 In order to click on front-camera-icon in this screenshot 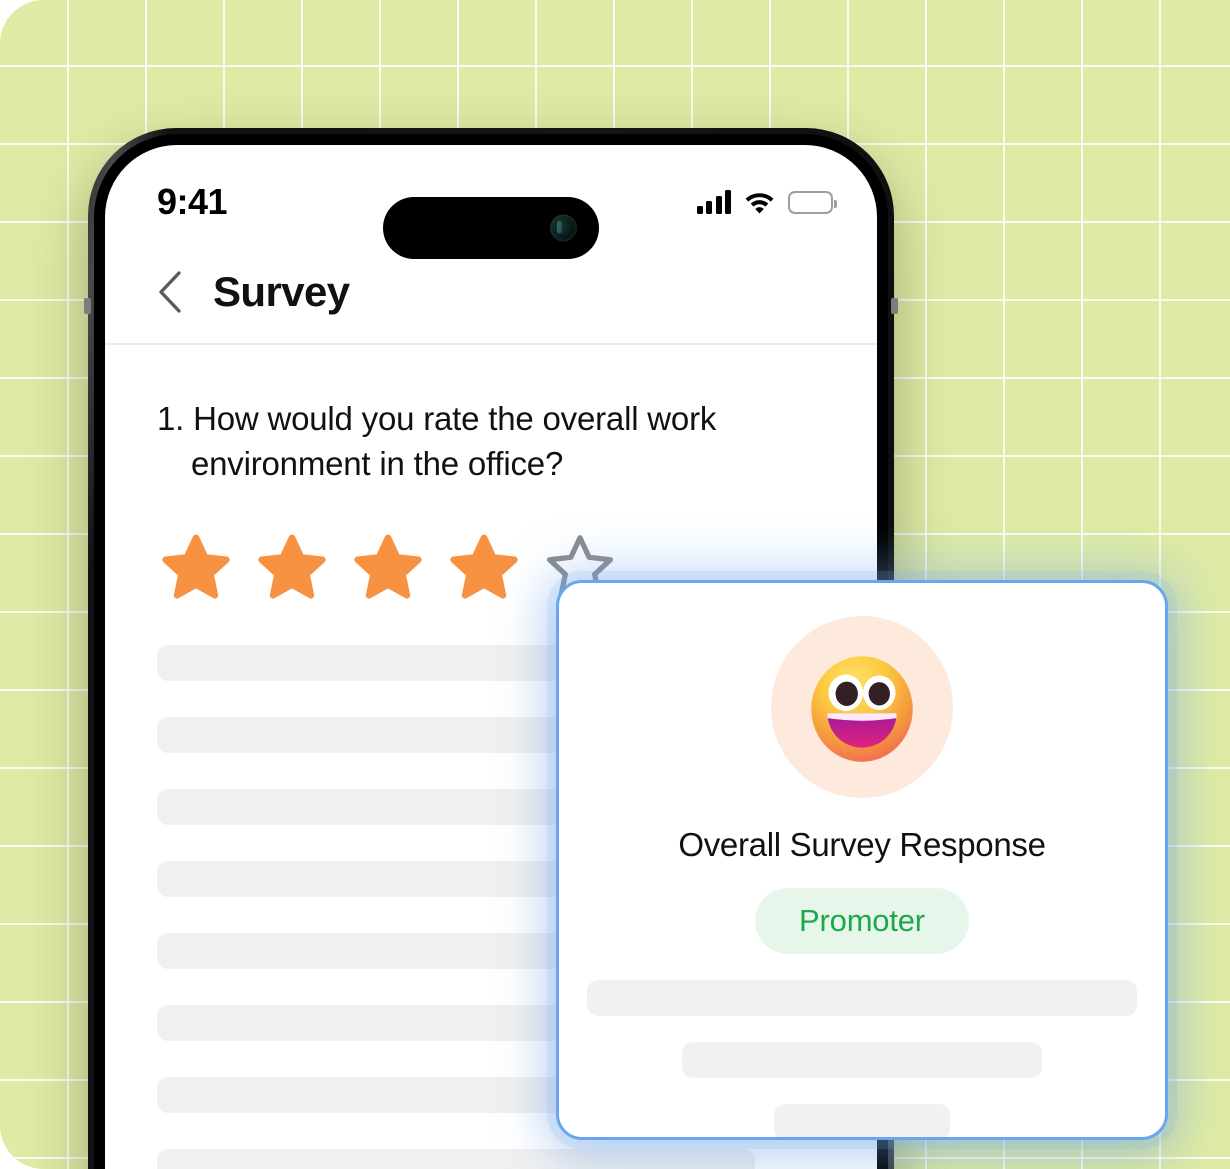, I will do `click(563, 228)`.